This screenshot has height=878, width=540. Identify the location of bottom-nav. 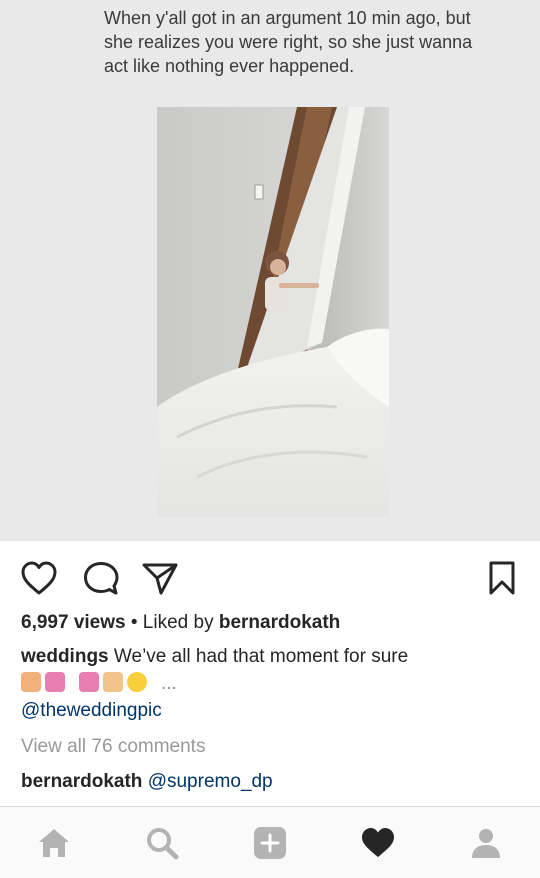
(270, 842).